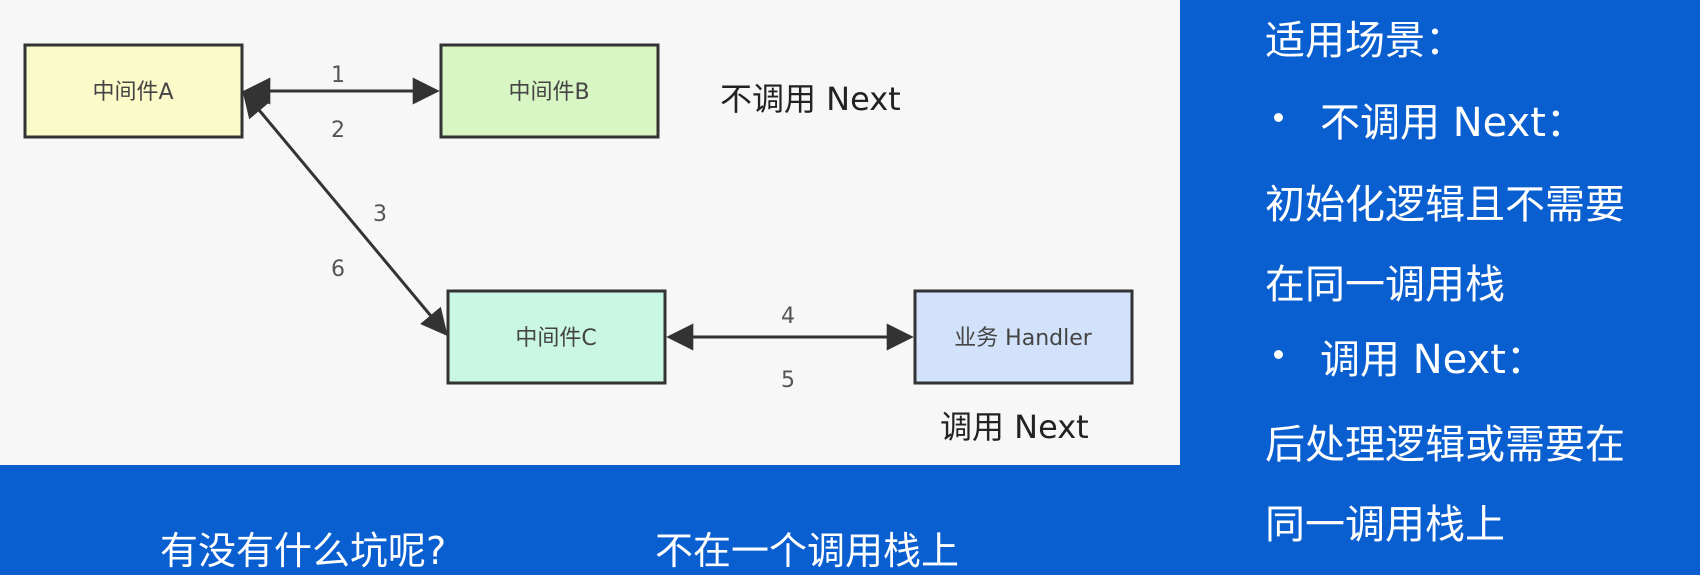 This screenshot has height=575, width=1700. What do you see at coordinates (1385, 285) in the screenshot?
I see `scenario-no-next-line: 在同一调用栈` at bounding box center [1385, 285].